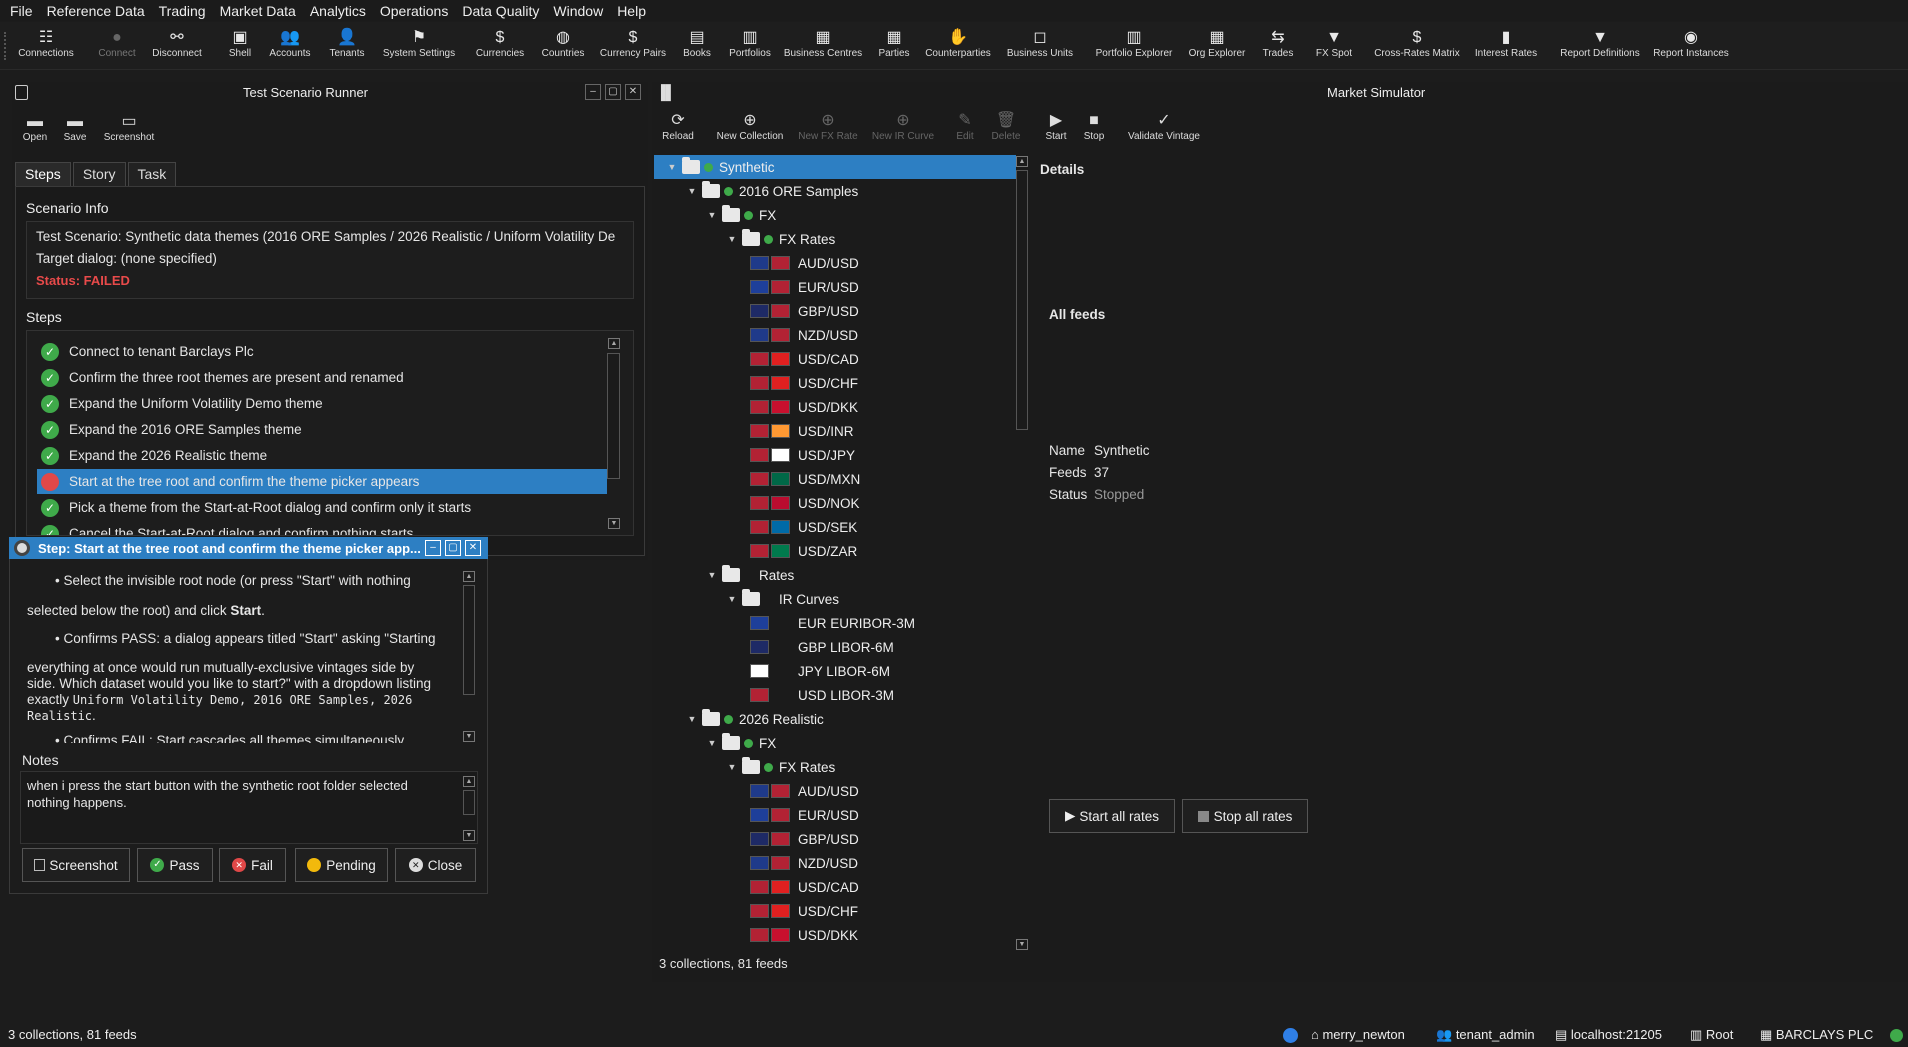  What do you see at coordinates (500, 43) in the screenshot?
I see `currencies-button: $ Currencies` at bounding box center [500, 43].